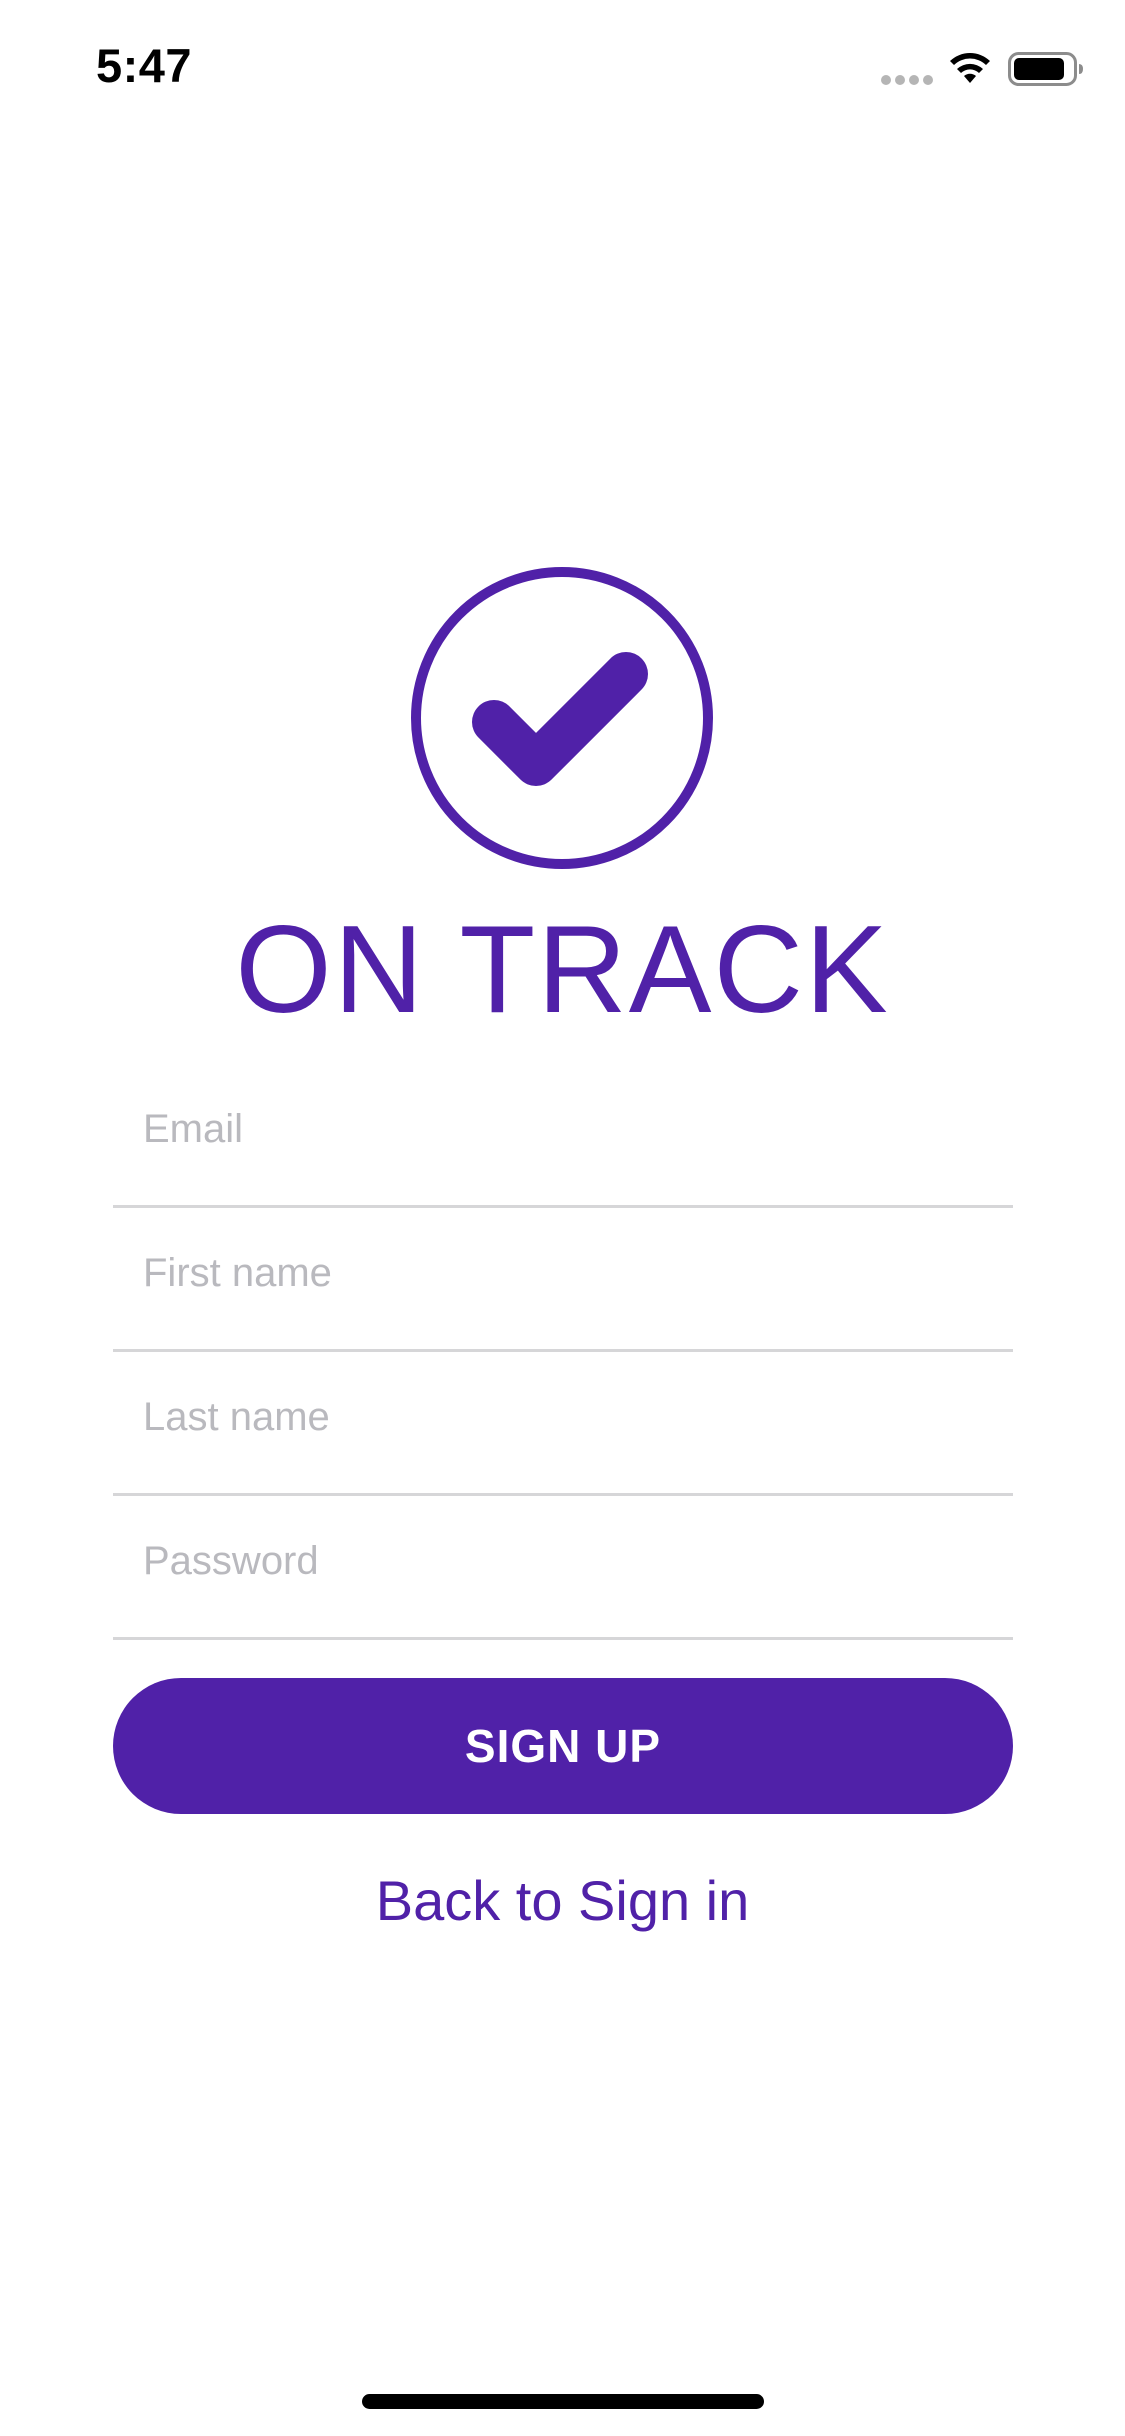  I want to click on status-bar: 5:47, so click(562, 66).